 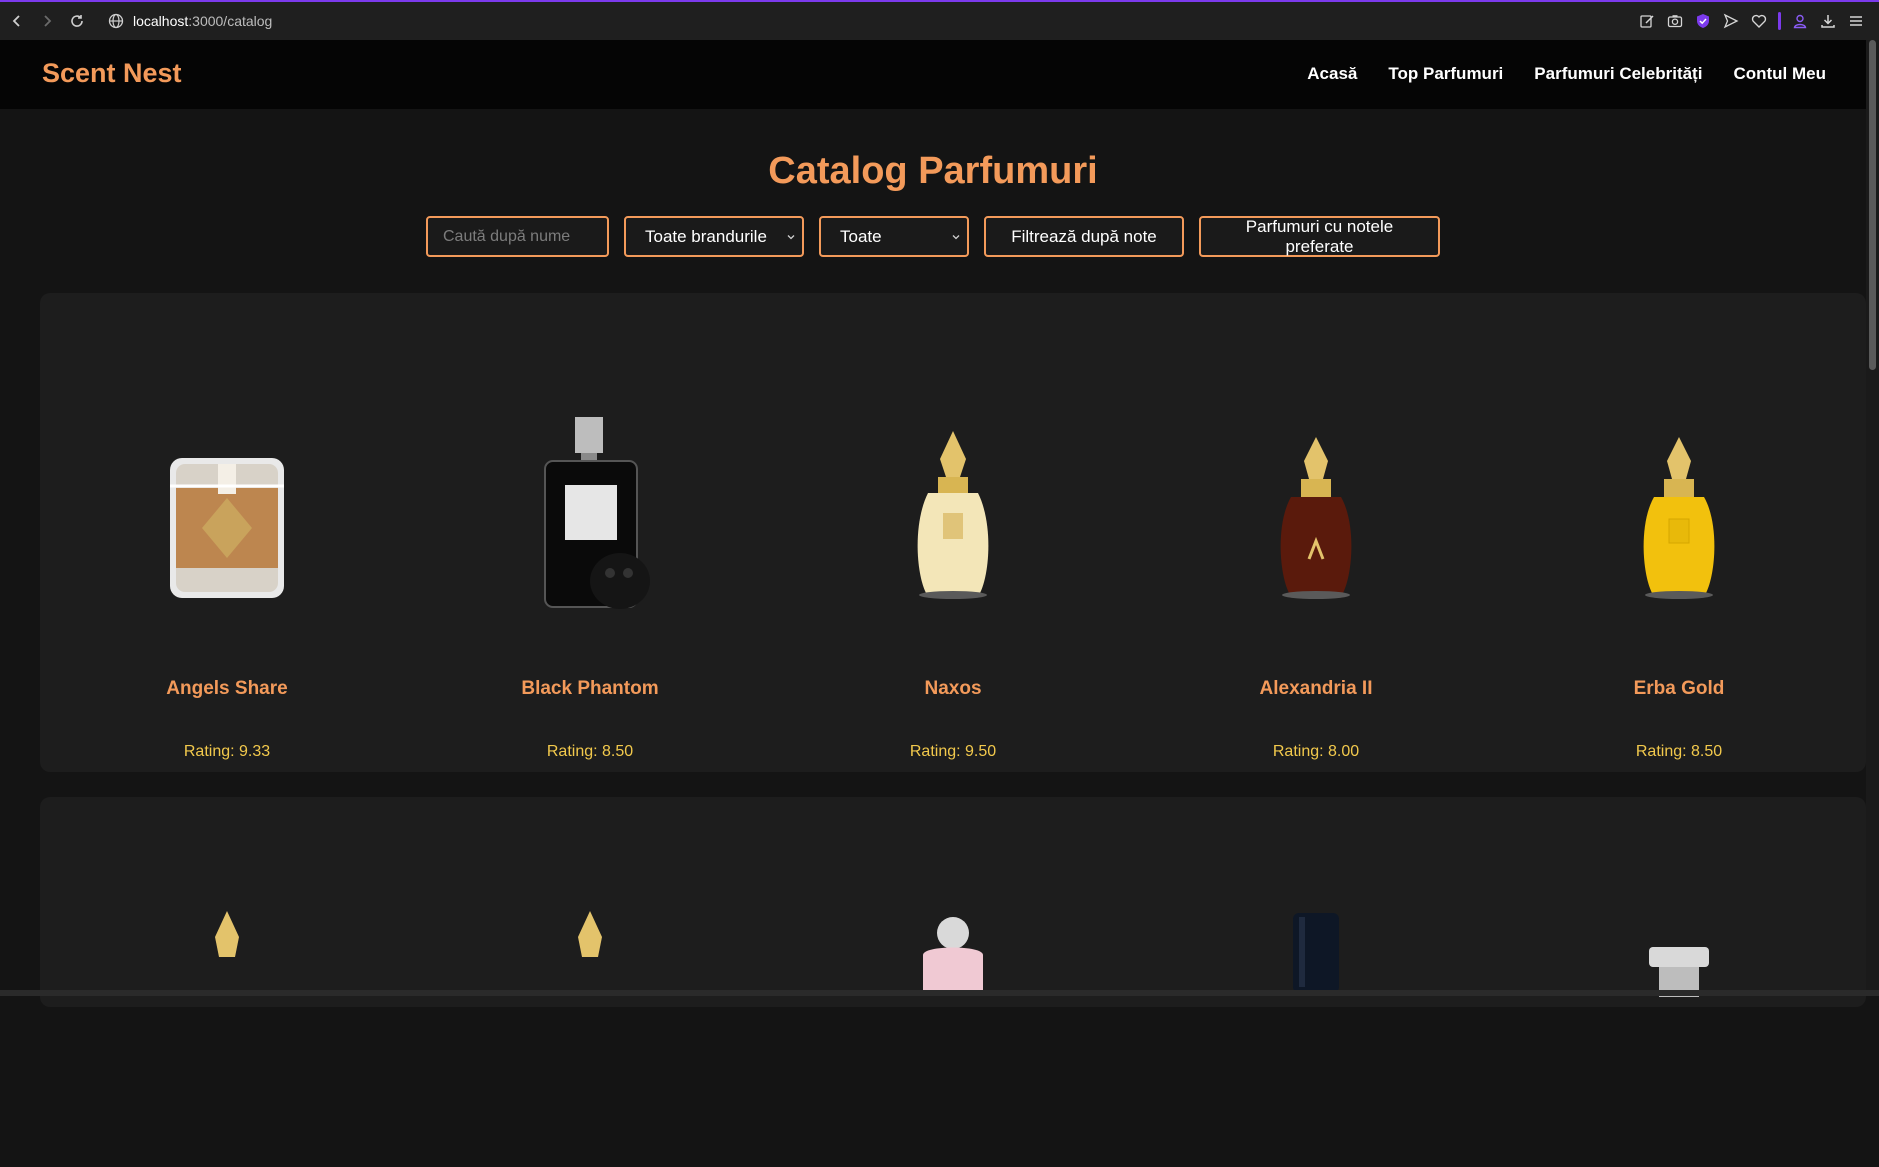 What do you see at coordinates (116, 21) in the screenshot?
I see `globe-icon` at bounding box center [116, 21].